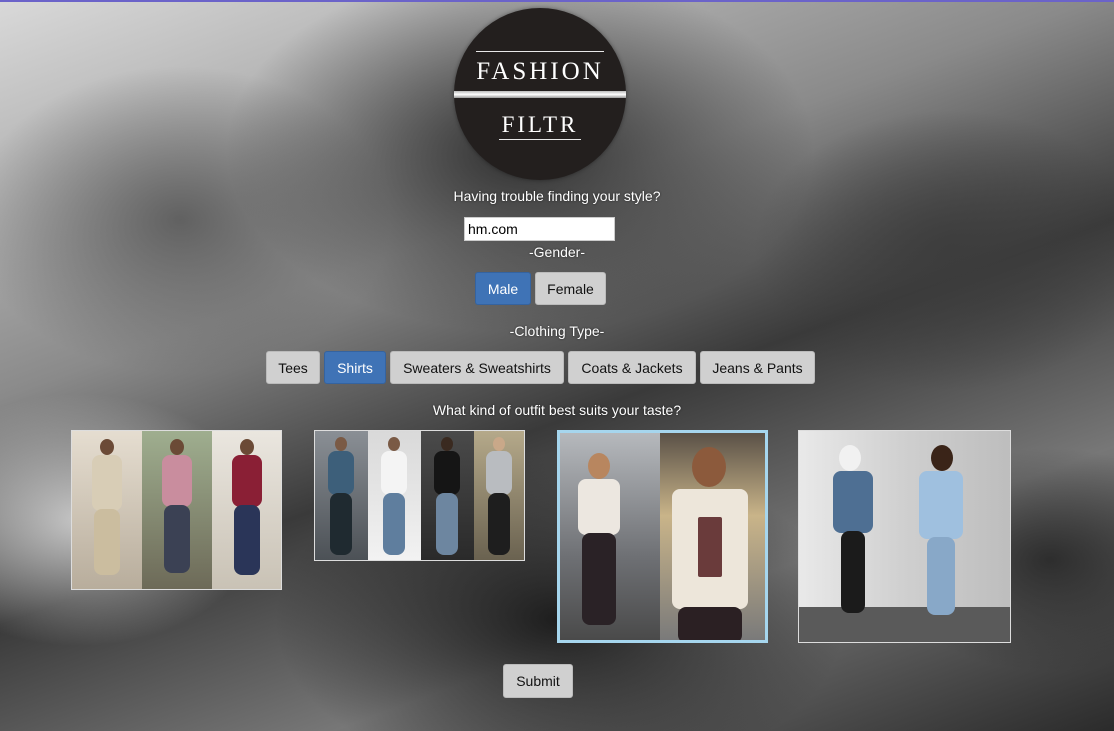  What do you see at coordinates (503, 288) in the screenshot?
I see `gender-male-button: Male` at bounding box center [503, 288].